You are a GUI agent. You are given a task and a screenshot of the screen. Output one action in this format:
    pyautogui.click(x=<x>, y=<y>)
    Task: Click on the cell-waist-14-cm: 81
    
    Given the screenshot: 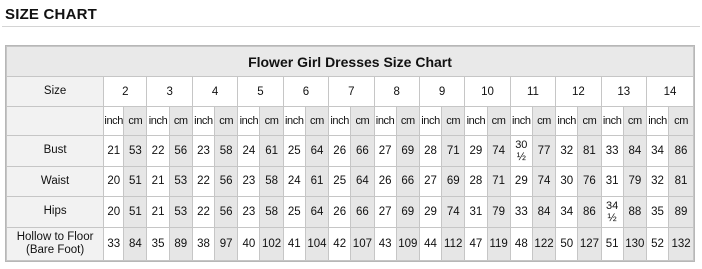 What is the action you would take?
    pyautogui.click(x=681, y=181)
    